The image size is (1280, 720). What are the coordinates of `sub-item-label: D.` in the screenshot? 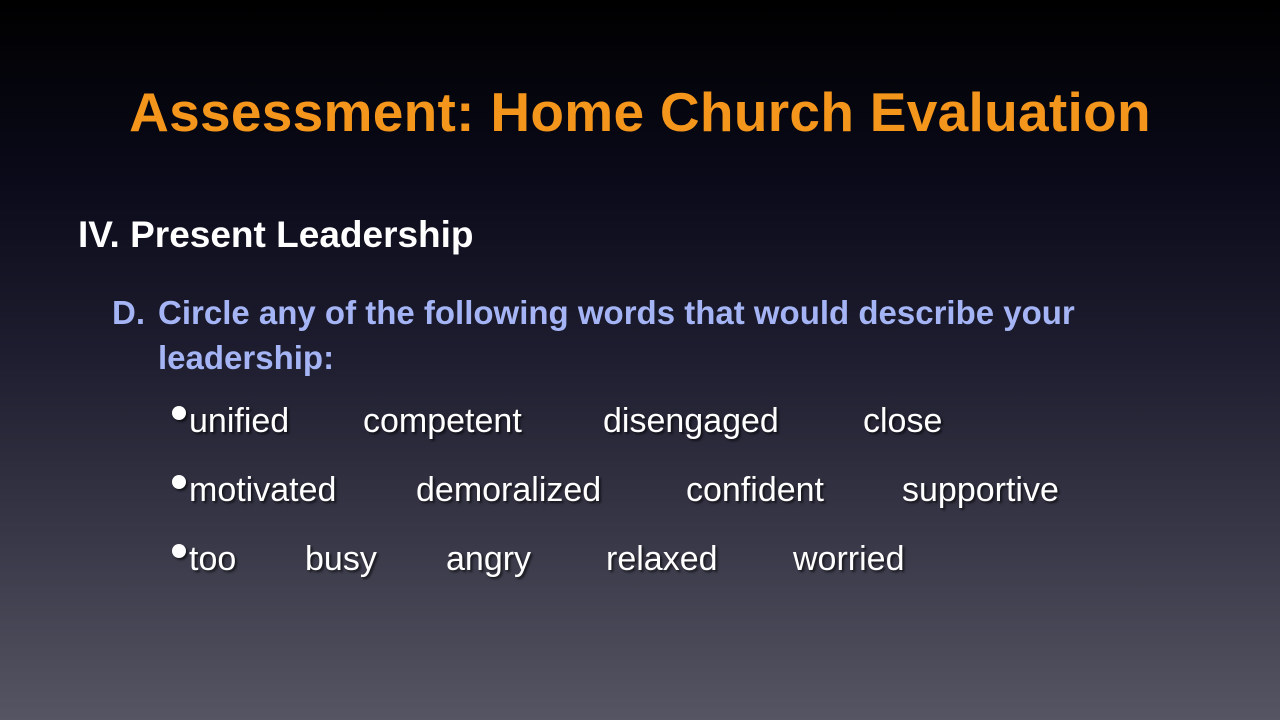 It's located at (128, 312).